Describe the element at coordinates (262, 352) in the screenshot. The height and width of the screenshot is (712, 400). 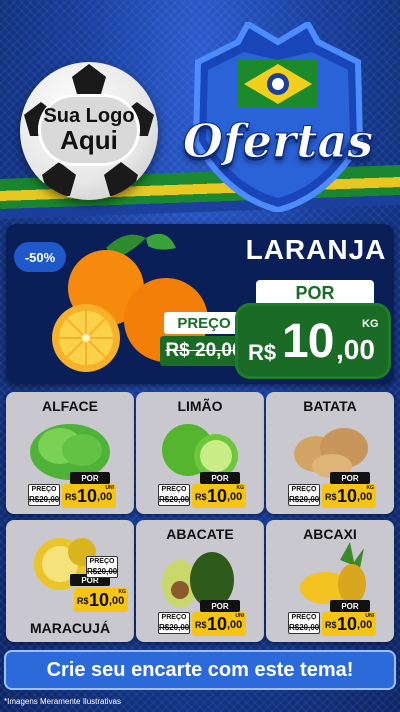
I see `hero-currency: R$` at that location.